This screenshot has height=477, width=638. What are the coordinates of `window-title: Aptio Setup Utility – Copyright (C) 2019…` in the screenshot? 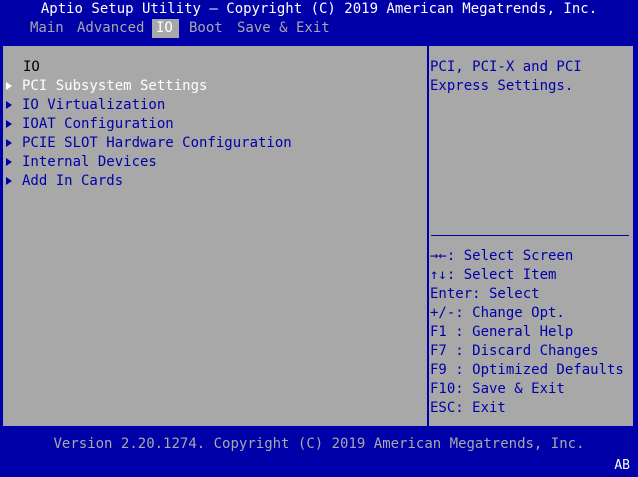 It's located at (319, 9).